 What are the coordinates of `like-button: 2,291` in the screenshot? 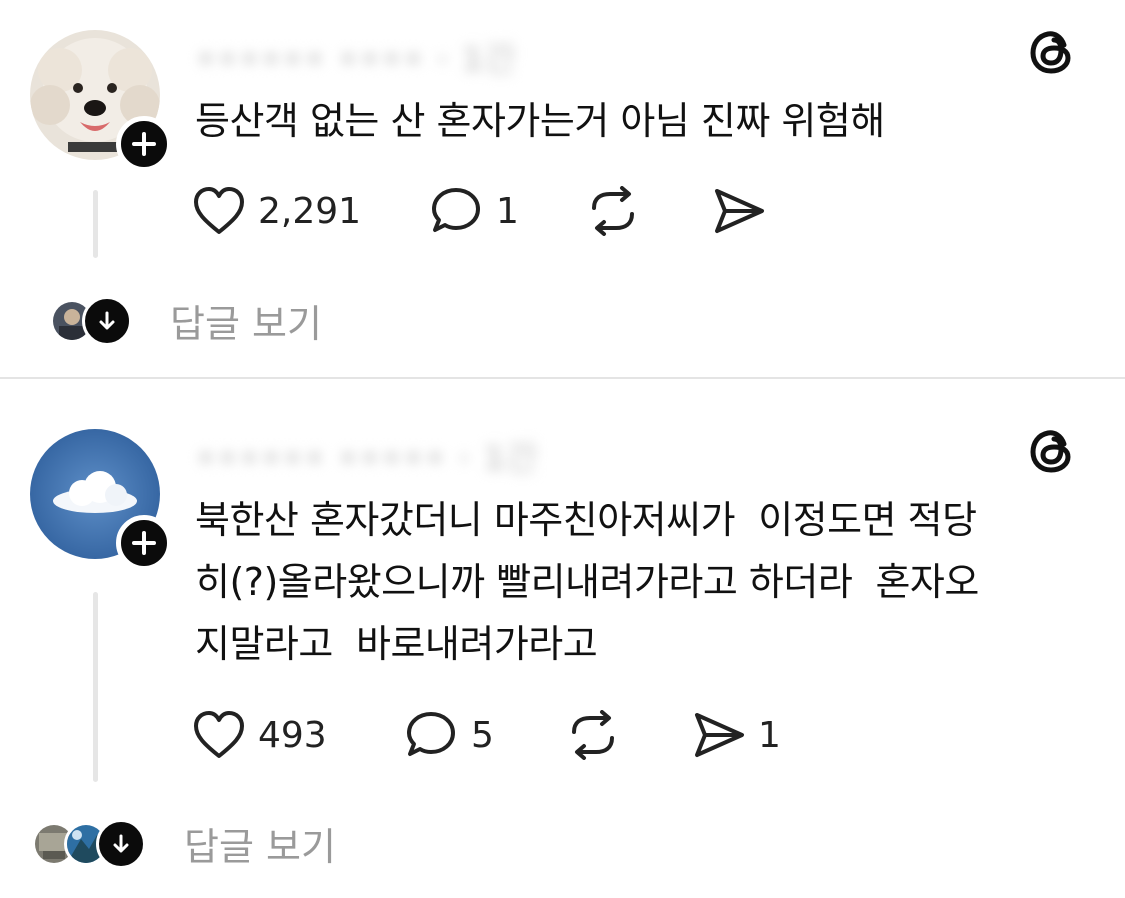 It's located at (276, 211).